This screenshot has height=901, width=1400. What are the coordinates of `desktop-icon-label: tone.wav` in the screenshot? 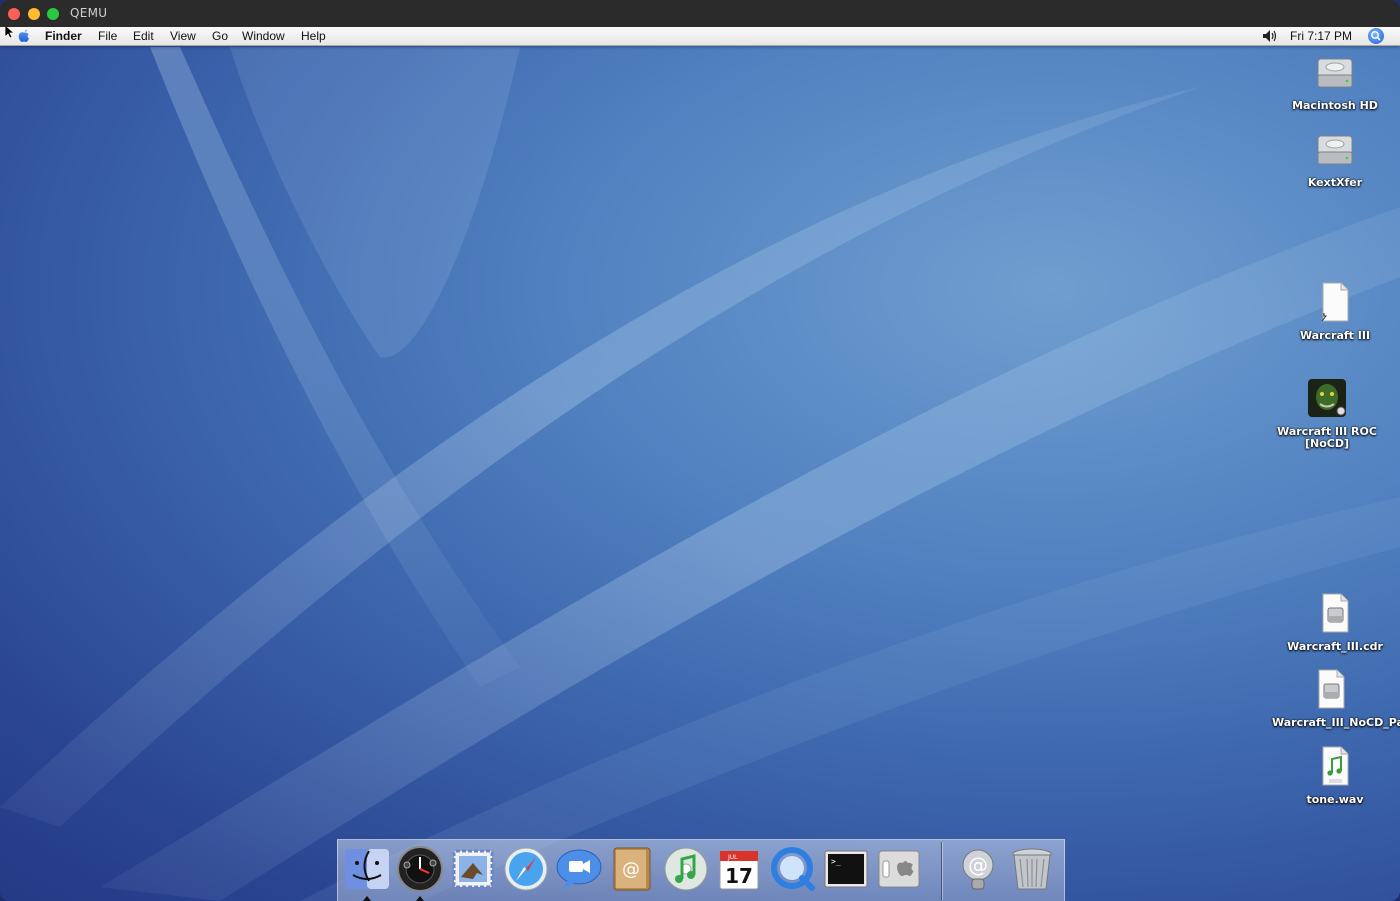 It's located at (1335, 799).